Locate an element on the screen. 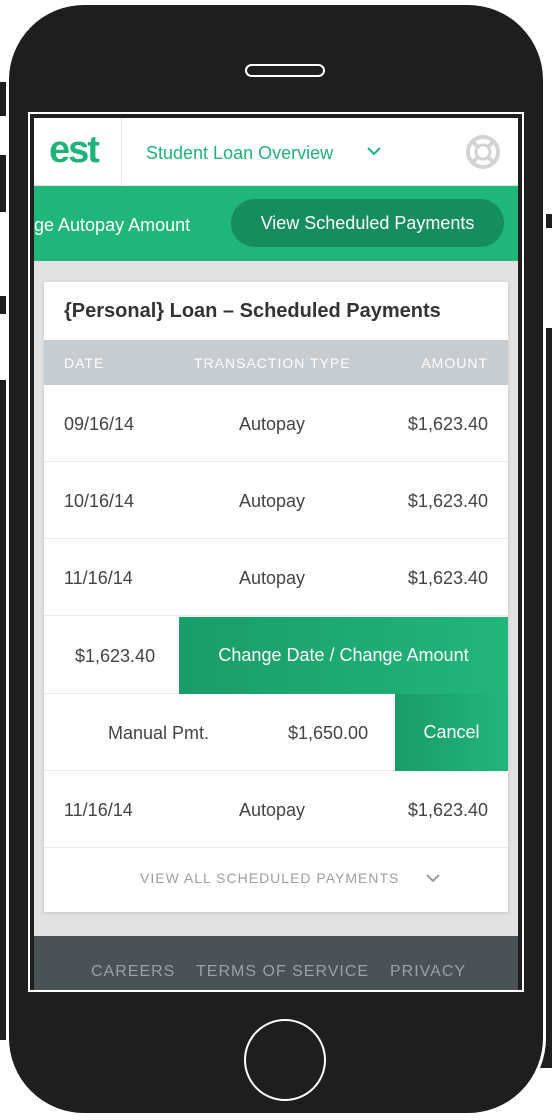 The image size is (552, 1120). phone-speaker is located at coordinates (285, 70).